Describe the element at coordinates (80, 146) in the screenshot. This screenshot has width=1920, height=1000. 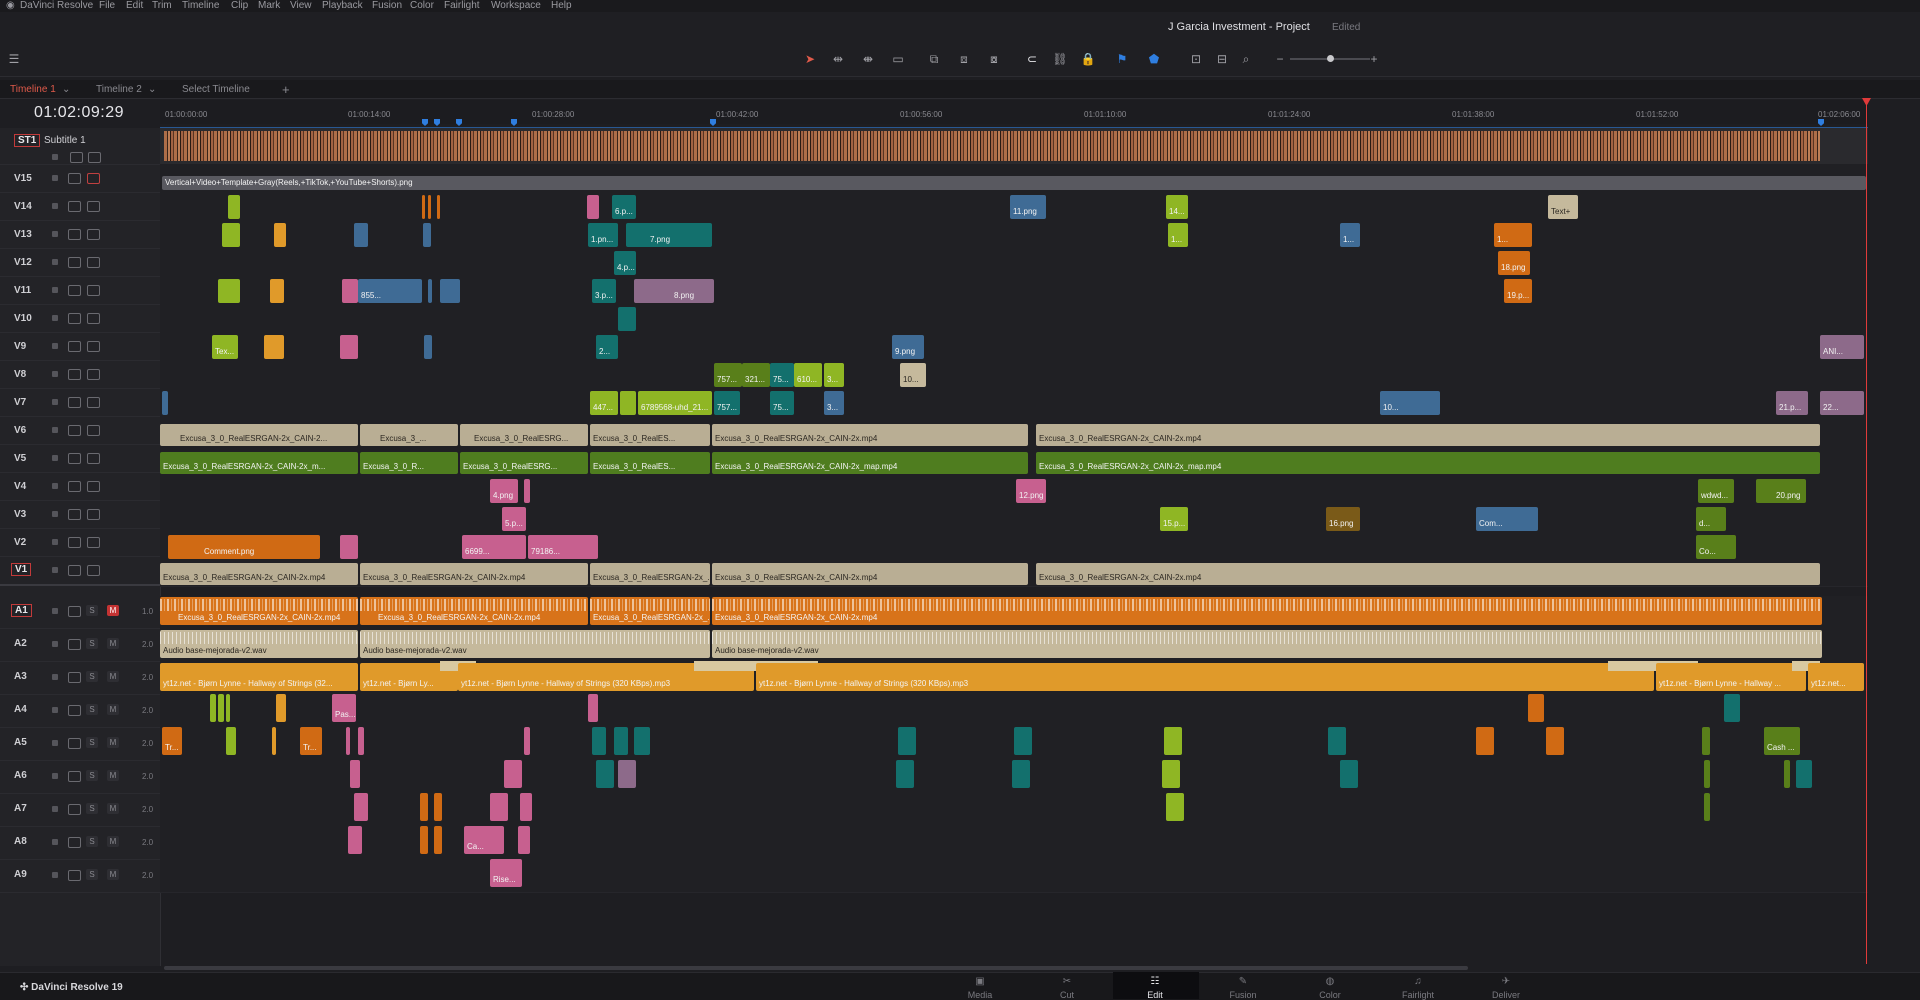
I see `track-header-st1: ST1 Subtitle 1` at that location.